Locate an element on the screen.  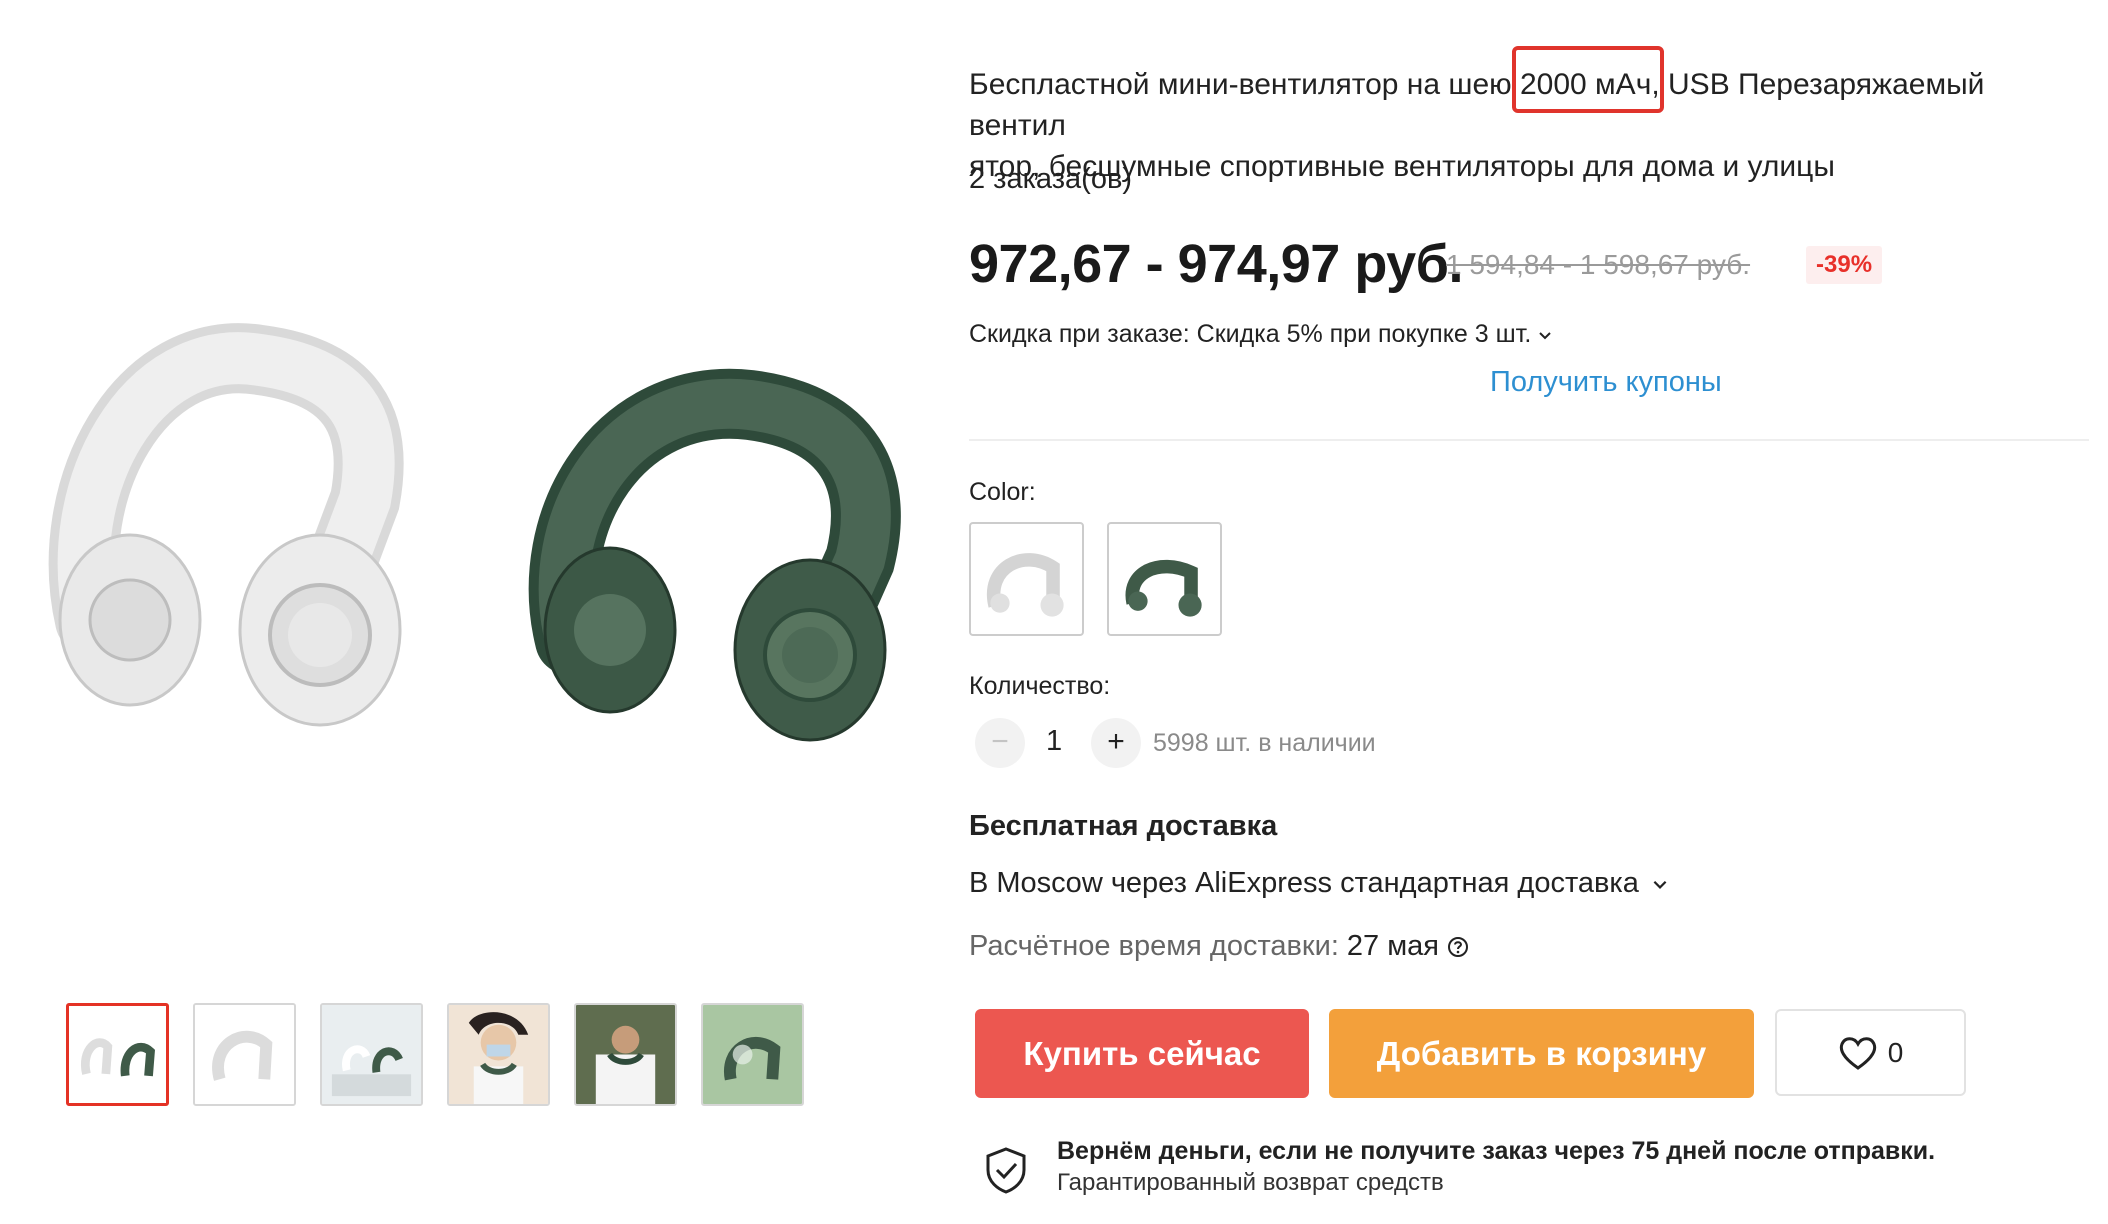
quantity-value: 1 is located at coordinates (1054, 741).